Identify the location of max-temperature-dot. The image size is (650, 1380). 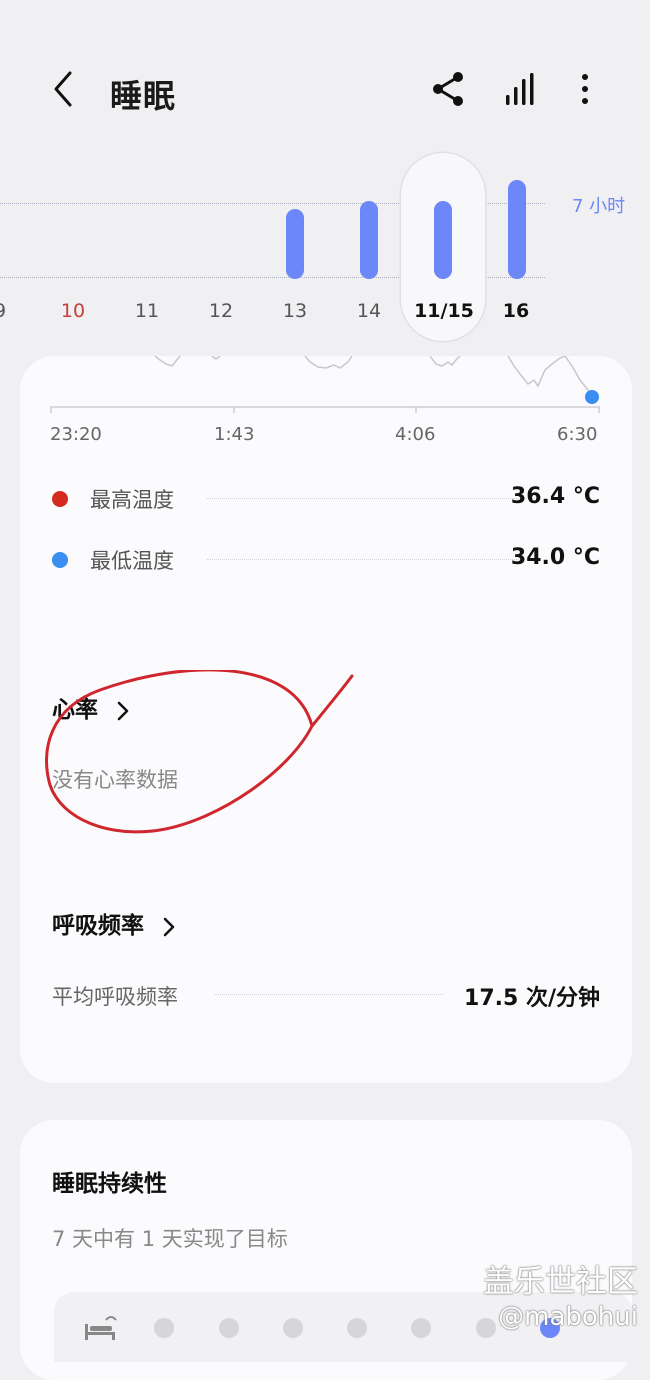
(60, 499).